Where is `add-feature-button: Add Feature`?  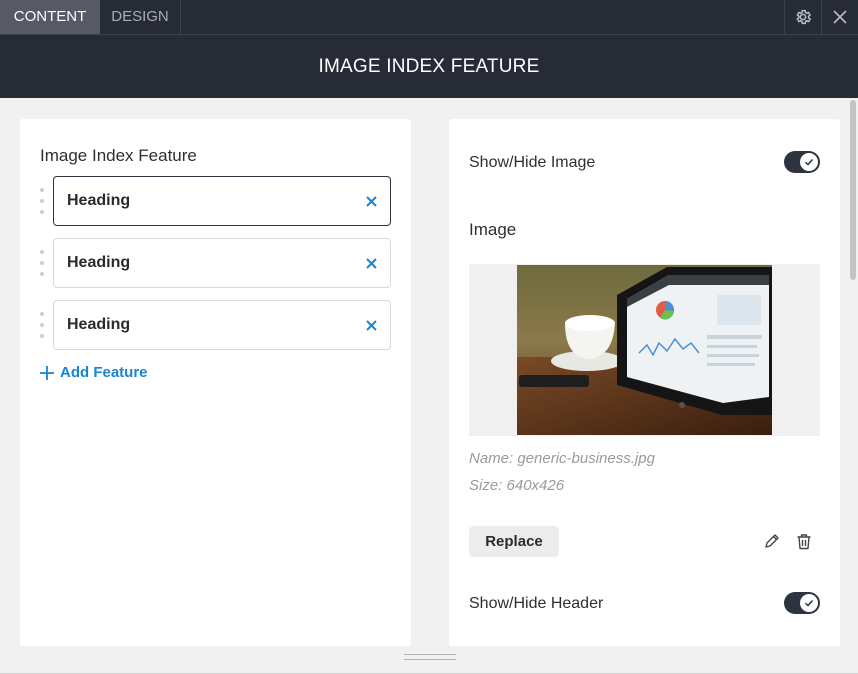
add-feature-button: Add Feature is located at coordinates (94, 372).